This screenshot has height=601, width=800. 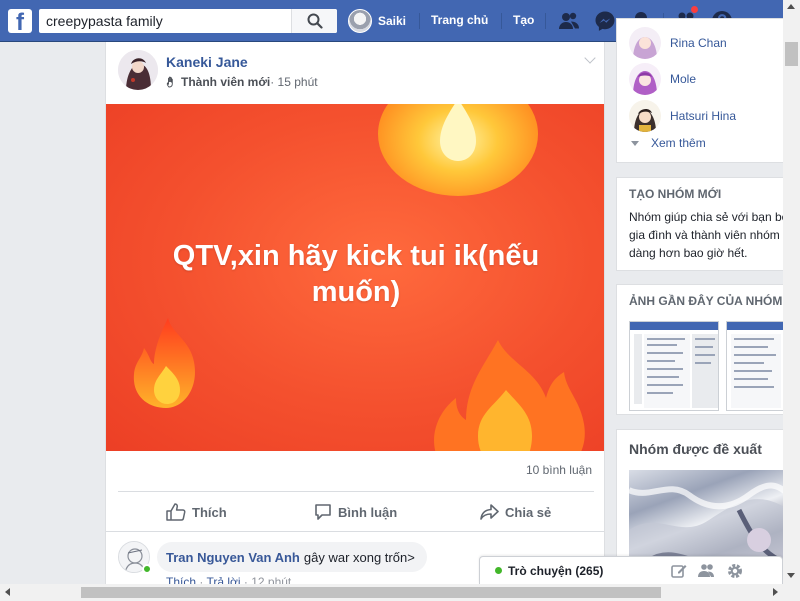 What do you see at coordinates (293, 82) in the screenshot?
I see `post-time: · 15 phút` at bounding box center [293, 82].